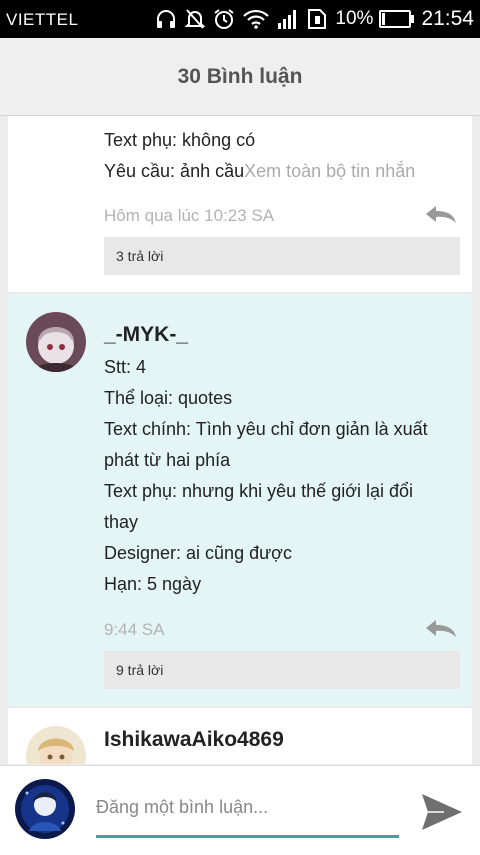  What do you see at coordinates (194, 740) in the screenshot?
I see `username: IshikawaAiko4869` at bounding box center [194, 740].